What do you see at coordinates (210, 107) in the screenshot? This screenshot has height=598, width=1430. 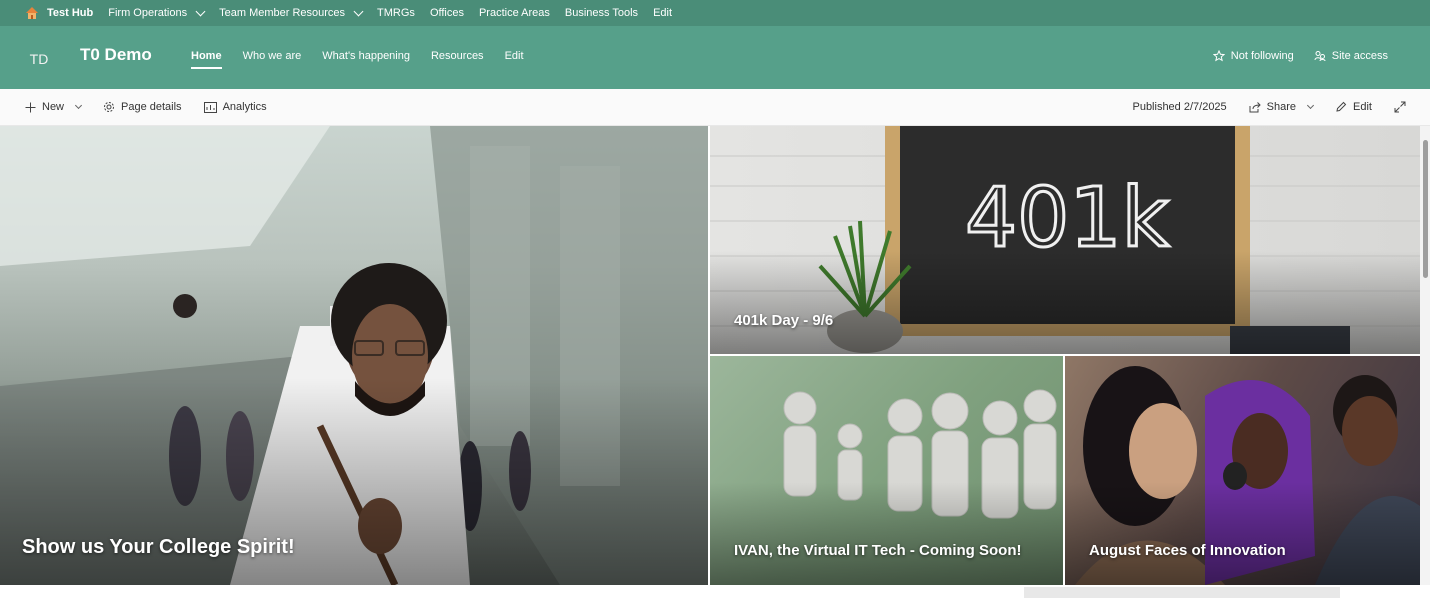 I see `analytics-icon` at bounding box center [210, 107].